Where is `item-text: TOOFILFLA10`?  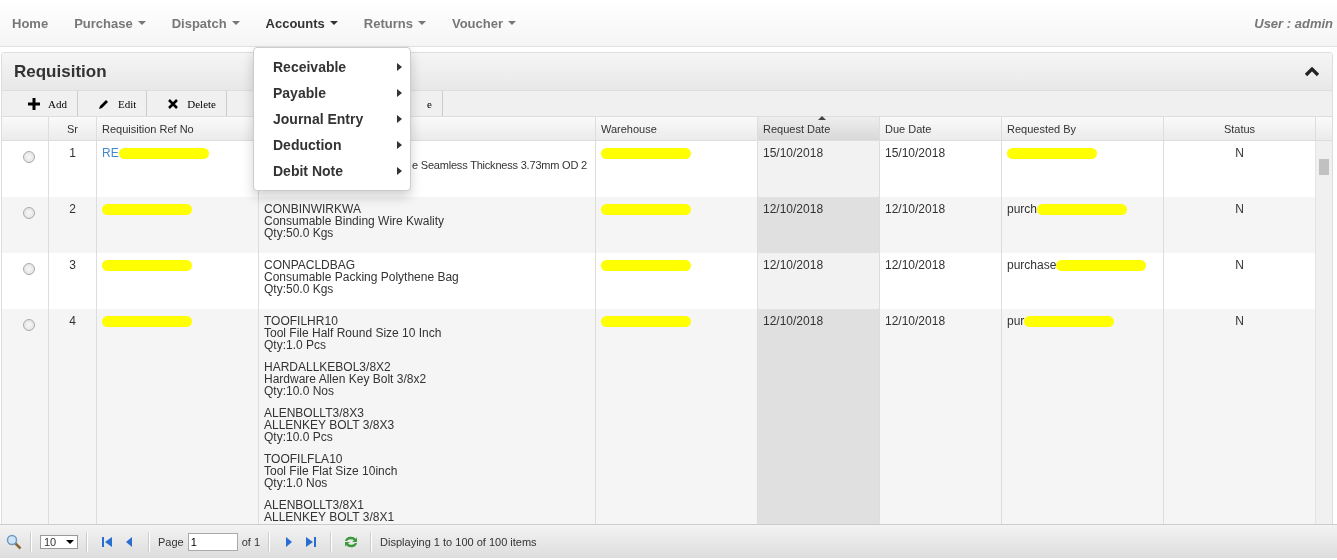
item-text: TOOFILFLA10 is located at coordinates (304, 459).